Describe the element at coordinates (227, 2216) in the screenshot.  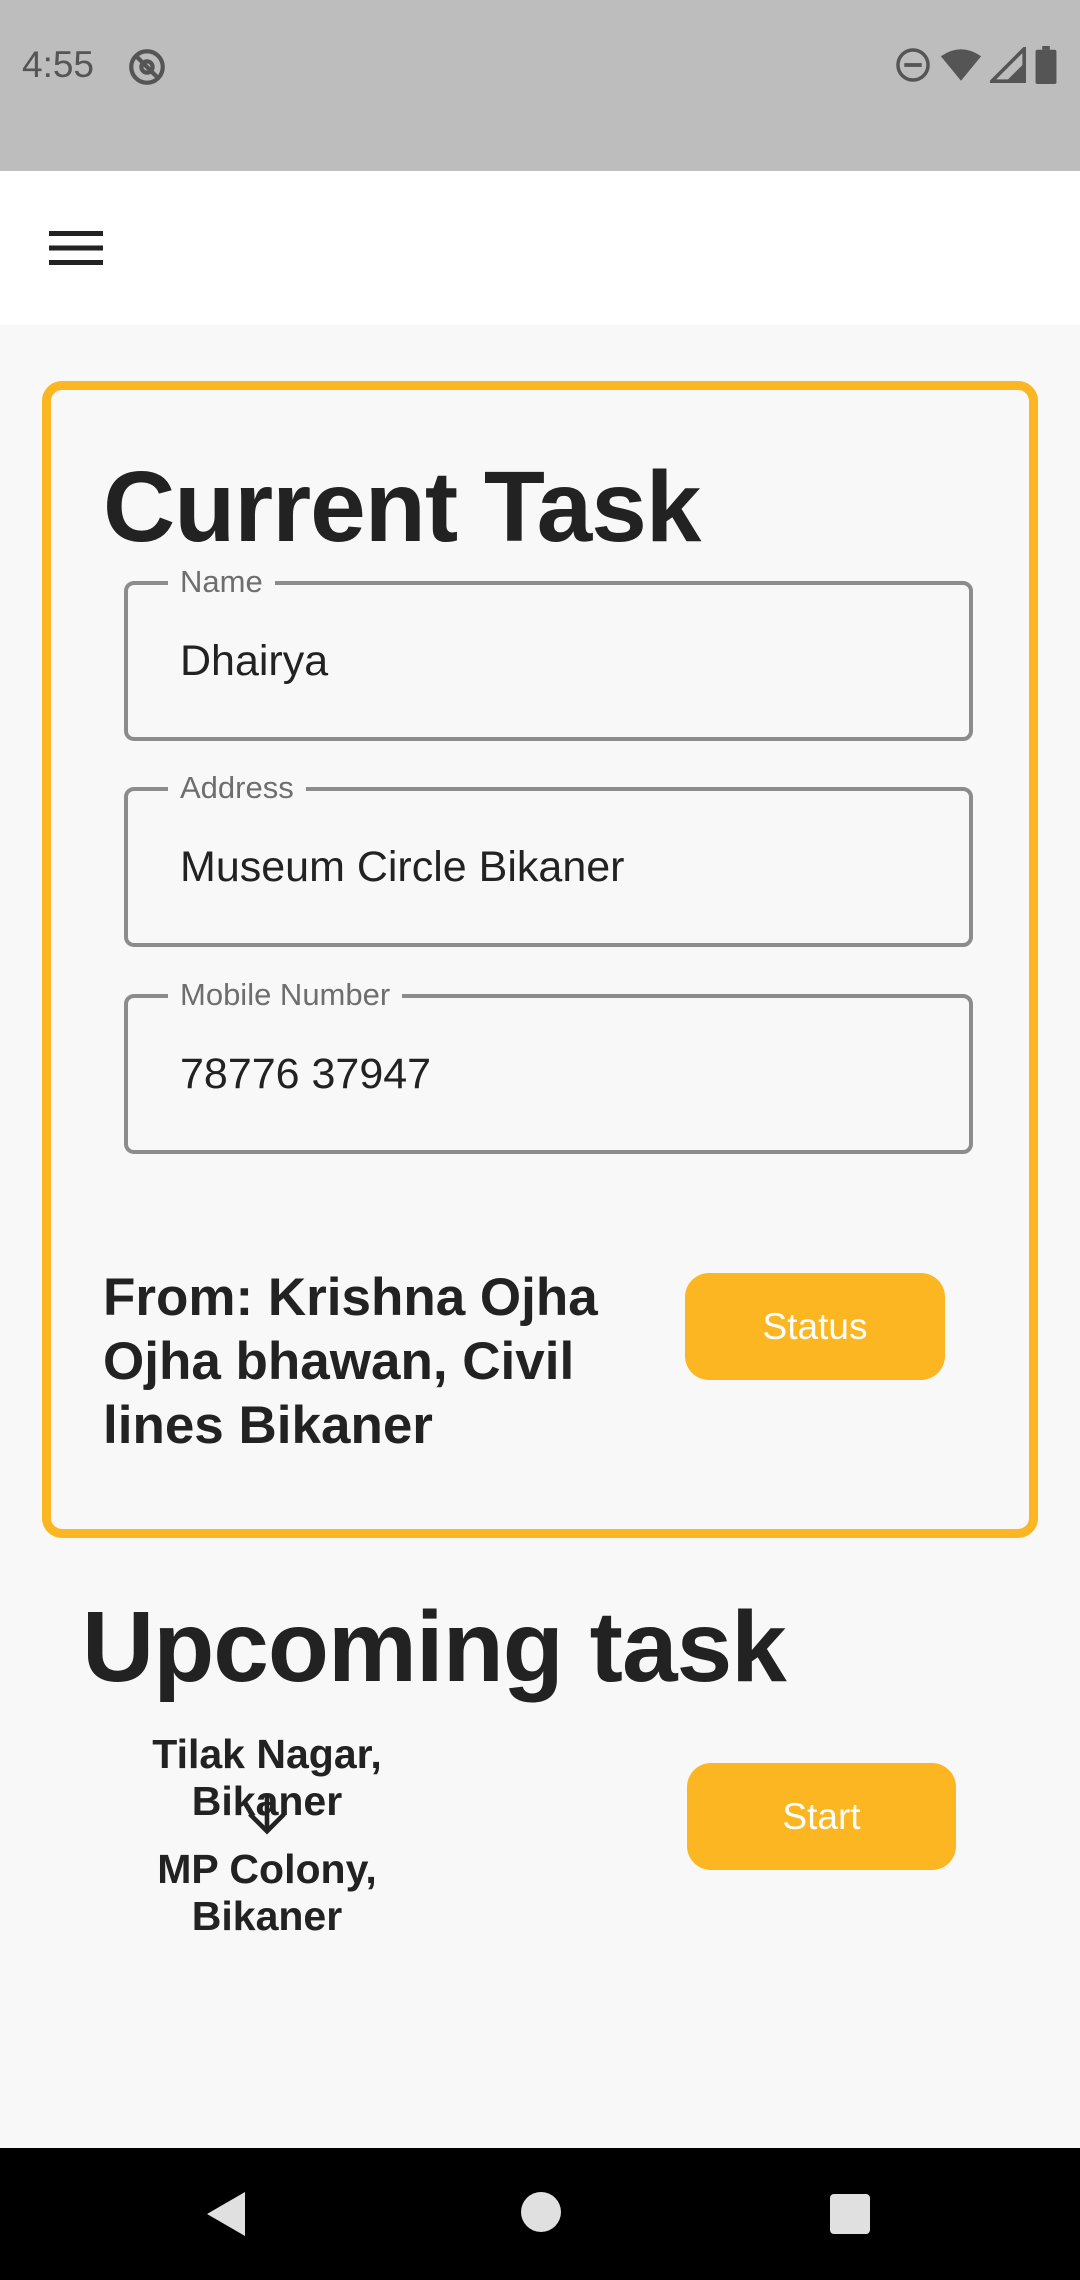
I see `back-icon` at that location.